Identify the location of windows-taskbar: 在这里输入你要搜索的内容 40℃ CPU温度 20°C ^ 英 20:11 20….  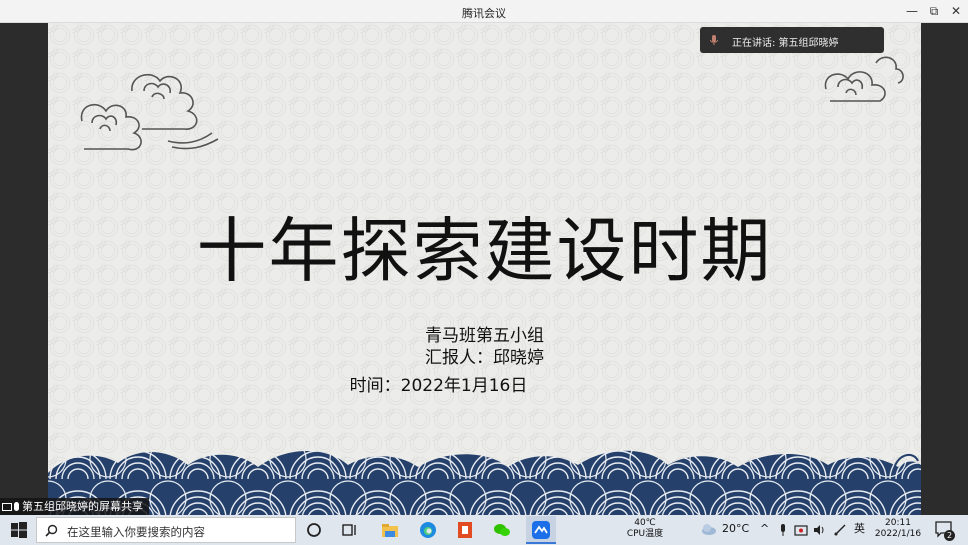
(484, 530).